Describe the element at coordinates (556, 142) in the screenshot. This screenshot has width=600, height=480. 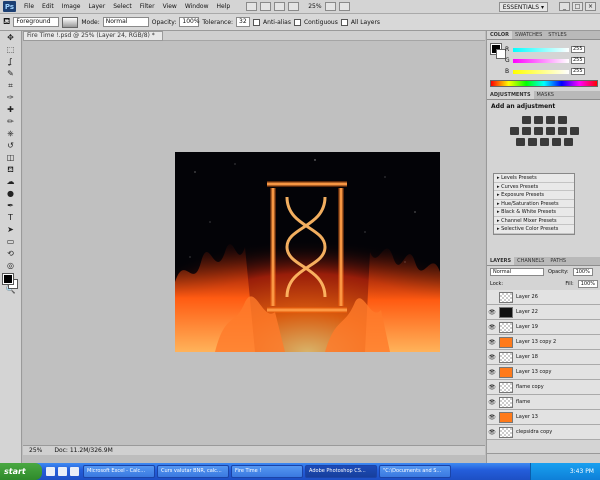
I see `gradient-map-icon` at that location.